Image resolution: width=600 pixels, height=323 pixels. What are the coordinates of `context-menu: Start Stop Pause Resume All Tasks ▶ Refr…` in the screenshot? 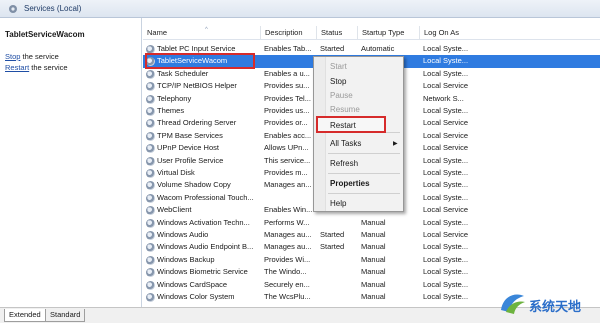 It's located at (358, 134).